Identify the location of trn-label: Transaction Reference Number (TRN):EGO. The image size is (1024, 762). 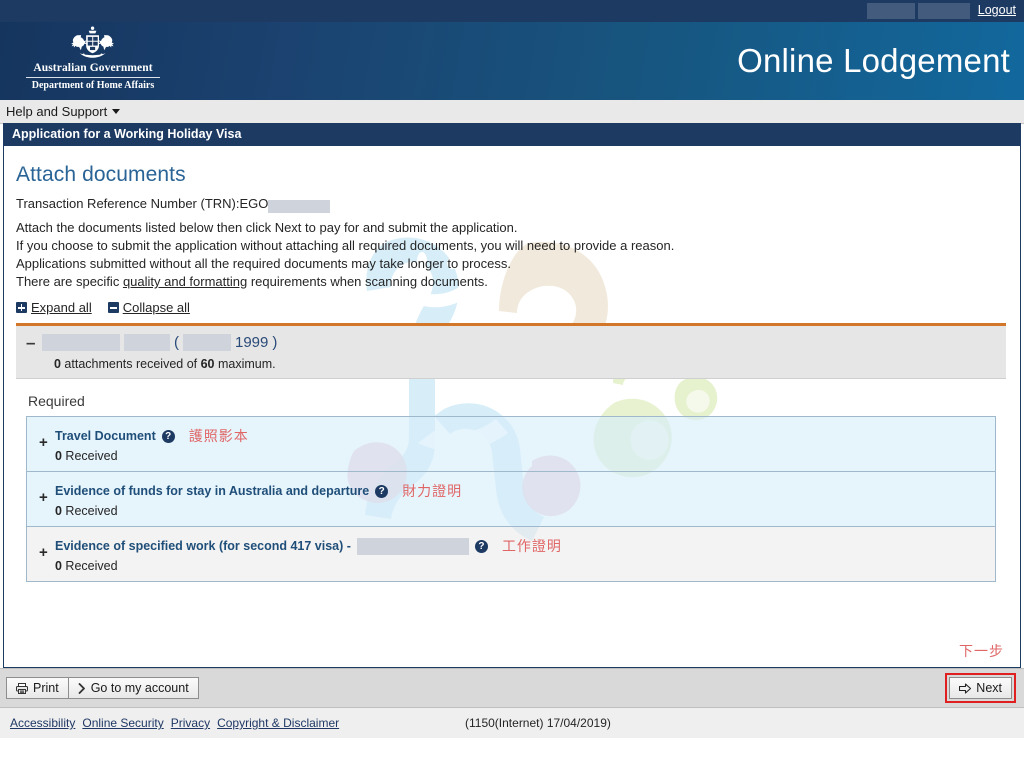
(142, 203).